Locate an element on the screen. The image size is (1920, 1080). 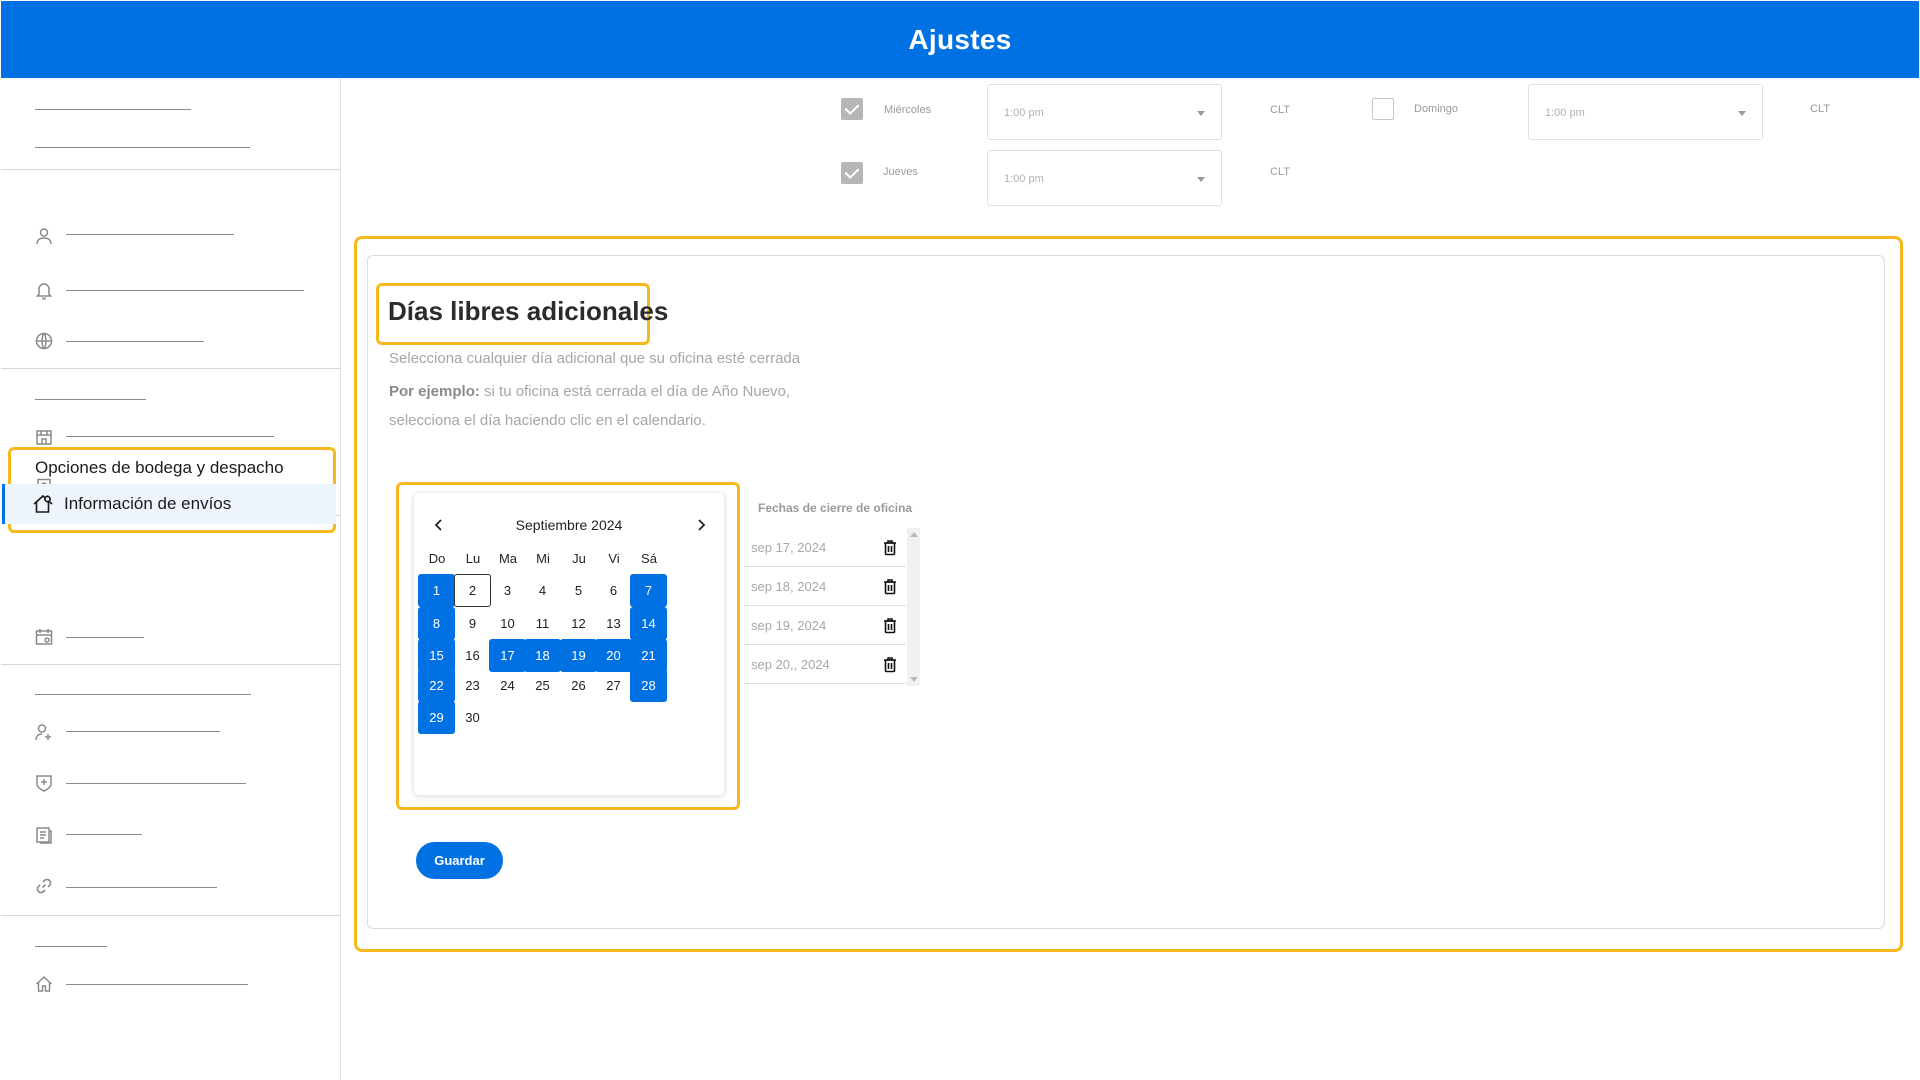
checkbox-jueves is located at coordinates (852, 173).